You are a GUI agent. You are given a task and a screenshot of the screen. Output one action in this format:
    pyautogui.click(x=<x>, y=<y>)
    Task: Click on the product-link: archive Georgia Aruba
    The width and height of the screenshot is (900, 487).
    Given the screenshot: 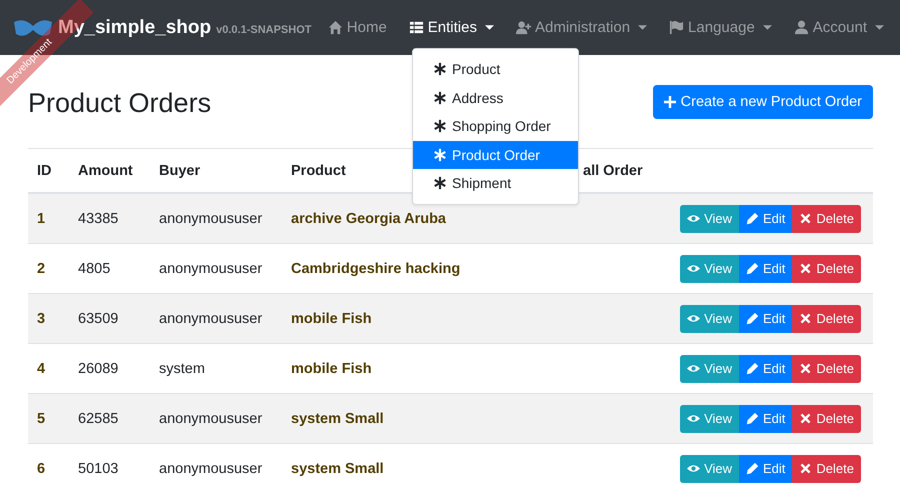 What is the action you would take?
    pyautogui.click(x=368, y=218)
    